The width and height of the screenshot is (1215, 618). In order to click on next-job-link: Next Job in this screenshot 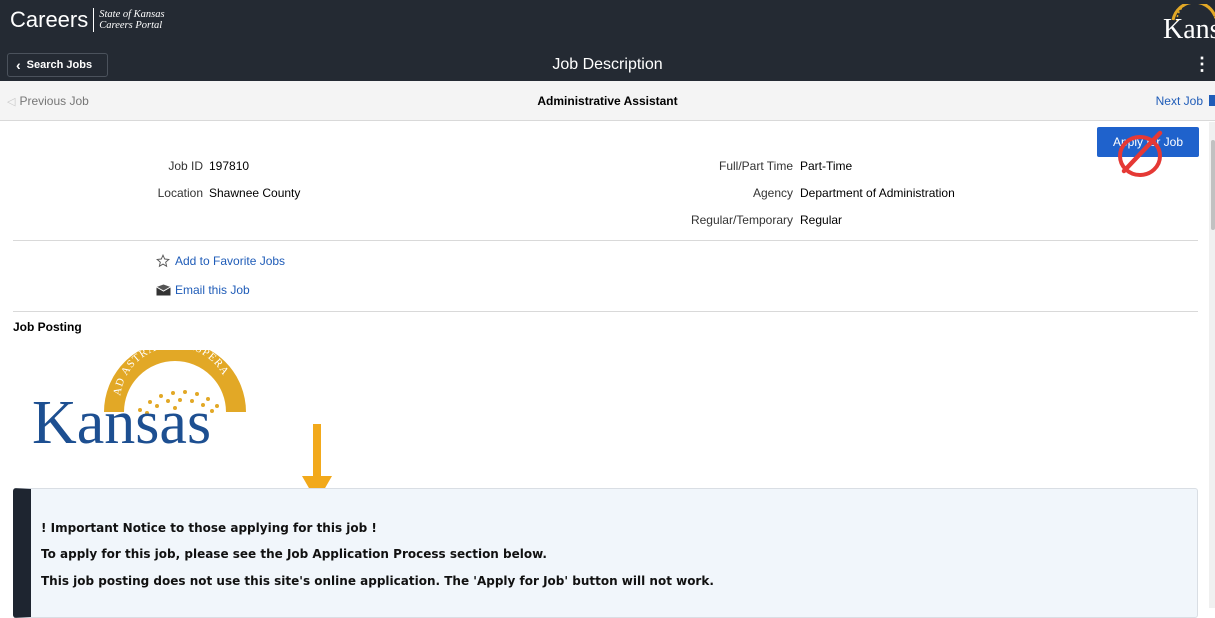, I will do `click(1185, 101)`.